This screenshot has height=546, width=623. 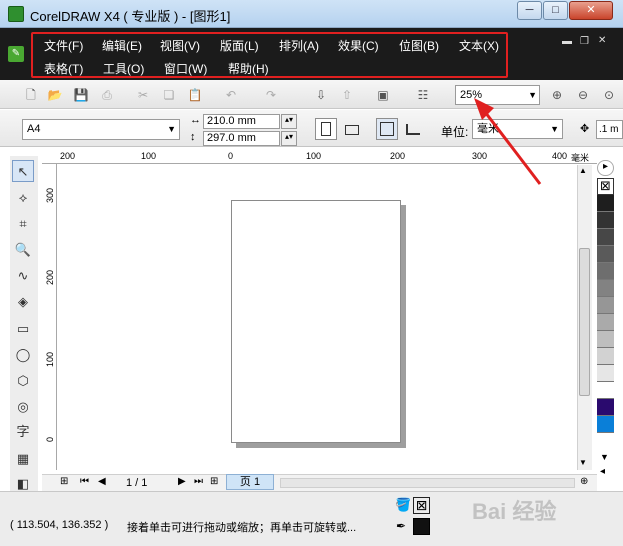 I want to click on palette-scroll-up-icon: ▸, so click(x=605, y=168).